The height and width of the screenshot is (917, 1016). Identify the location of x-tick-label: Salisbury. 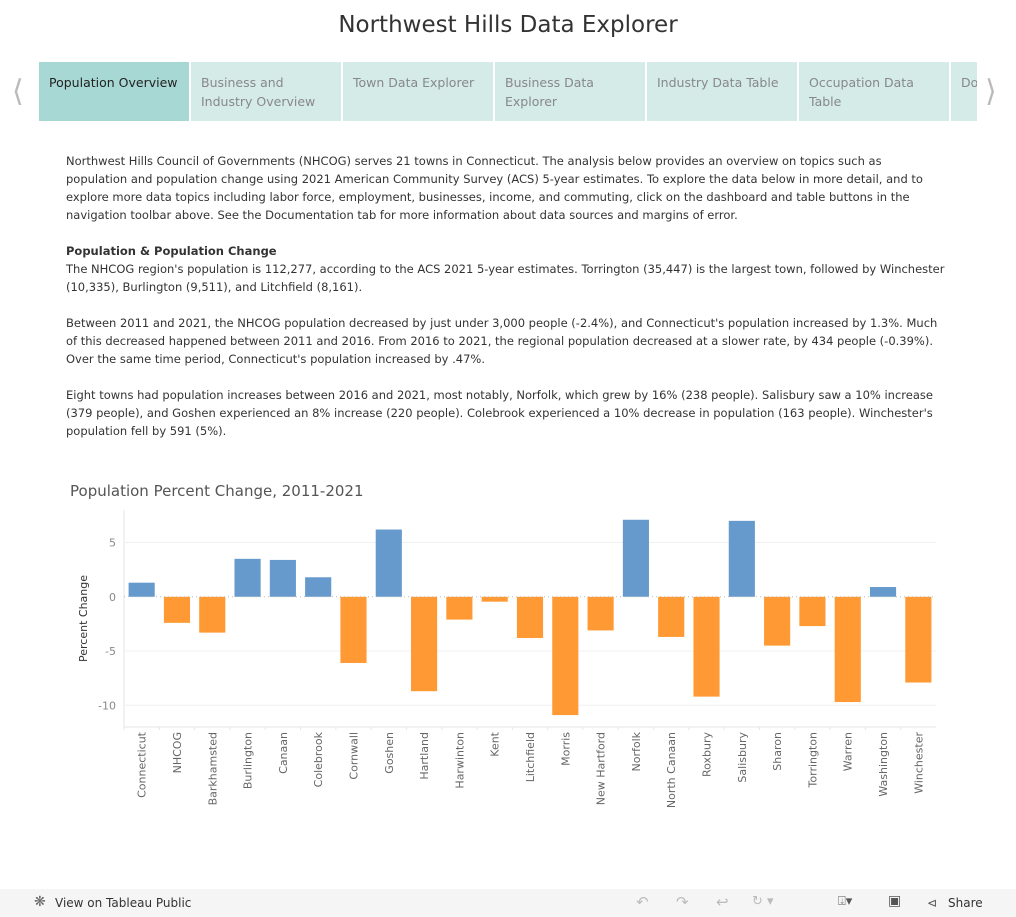
(742, 757).